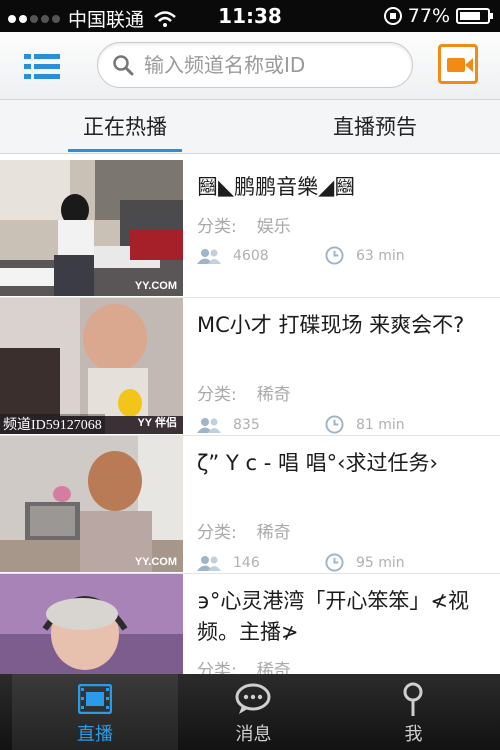  Describe the element at coordinates (333, 616) in the screenshot. I see `channel-title: ϶°心灵港湾「开心笨笨」≮视频。主播≯` at that location.